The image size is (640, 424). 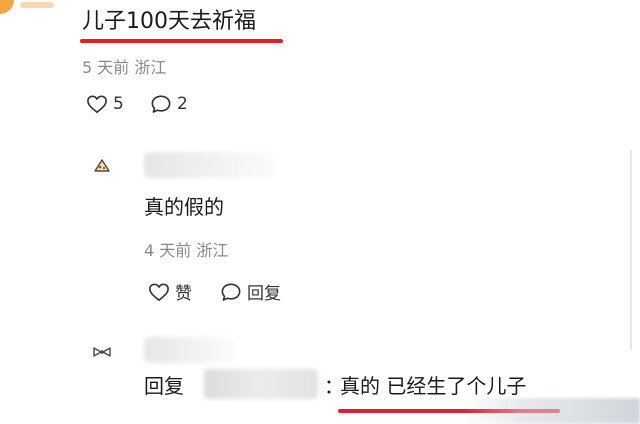 What do you see at coordinates (184, 207) in the screenshot?
I see `comment-text: 真的假的` at bounding box center [184, 207].